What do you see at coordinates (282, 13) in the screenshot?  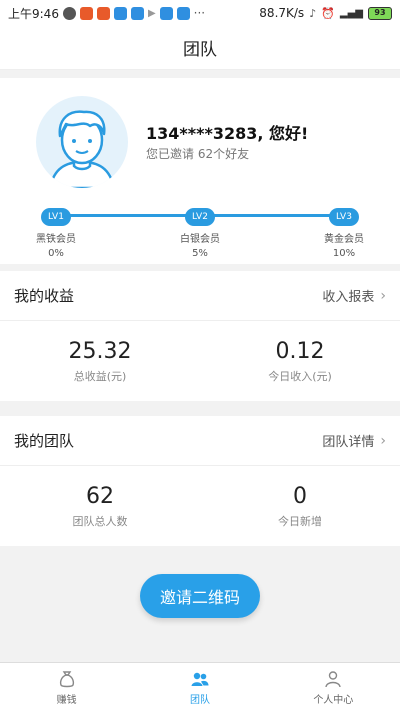 I see `network-speed: 88.7K/s` at bounding box center [282, 13].